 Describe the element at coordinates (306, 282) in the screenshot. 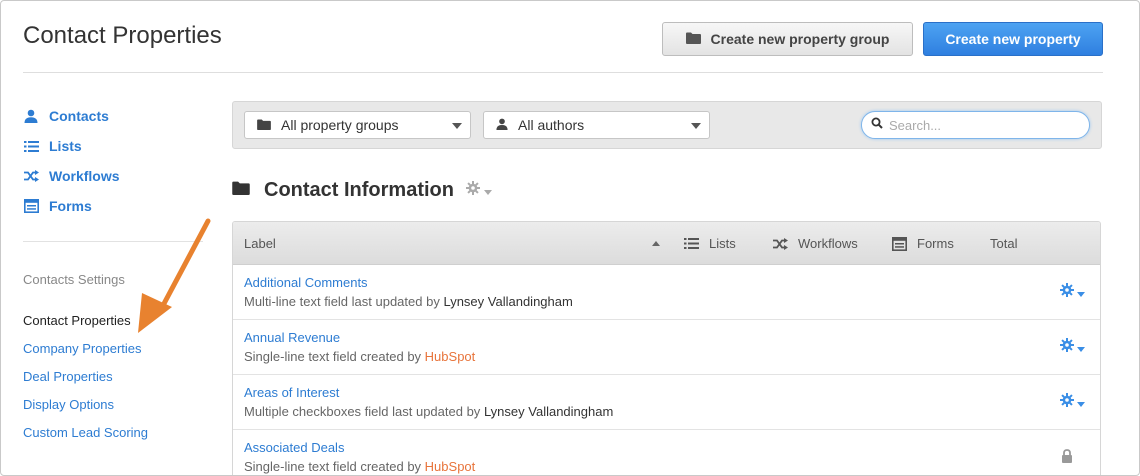

I see `property-name-link: Additional Comments` at that location.